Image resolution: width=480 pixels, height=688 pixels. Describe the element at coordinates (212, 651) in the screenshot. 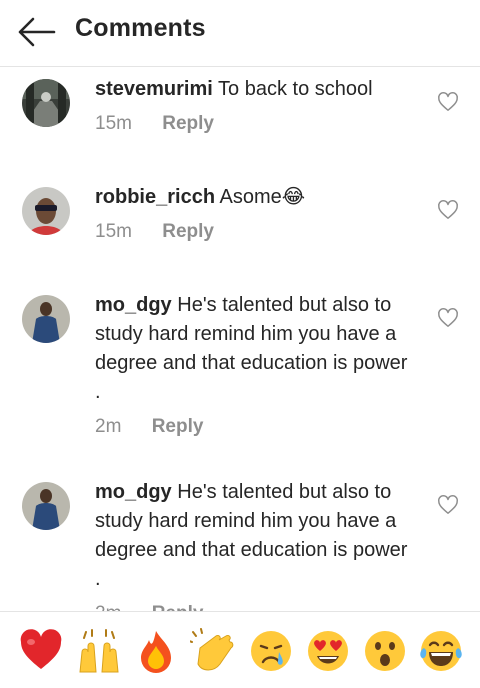

I see `clapping-hands-emoji-icon` at that location.